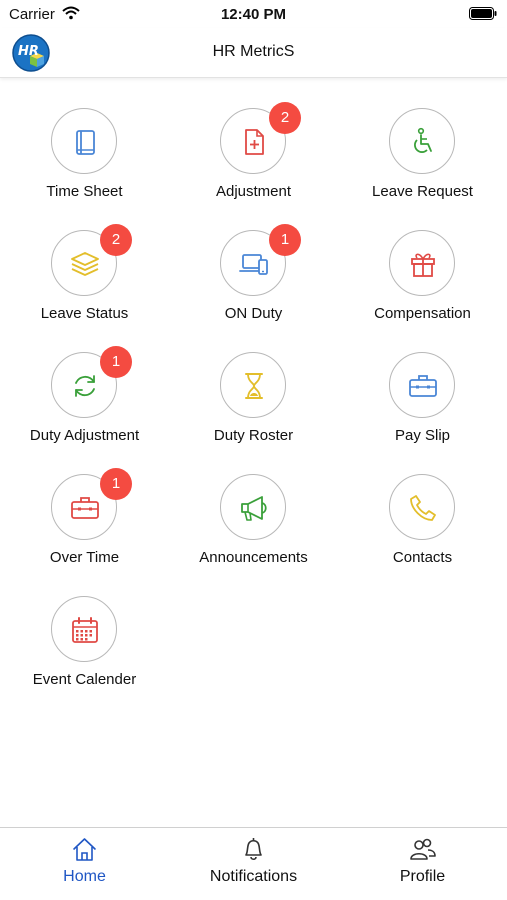 Image resolution: width=507 pixels, height=900 pixels. I want to click on wheelchair-icon, so click(423, 140).